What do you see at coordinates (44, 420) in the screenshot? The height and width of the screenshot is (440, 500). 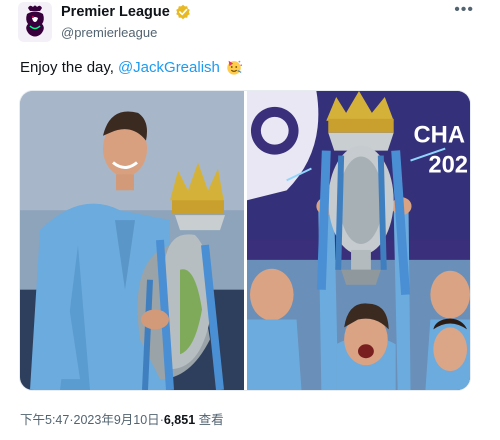 I see `post-time: 下午5:47` at bounding box center [44, 420].